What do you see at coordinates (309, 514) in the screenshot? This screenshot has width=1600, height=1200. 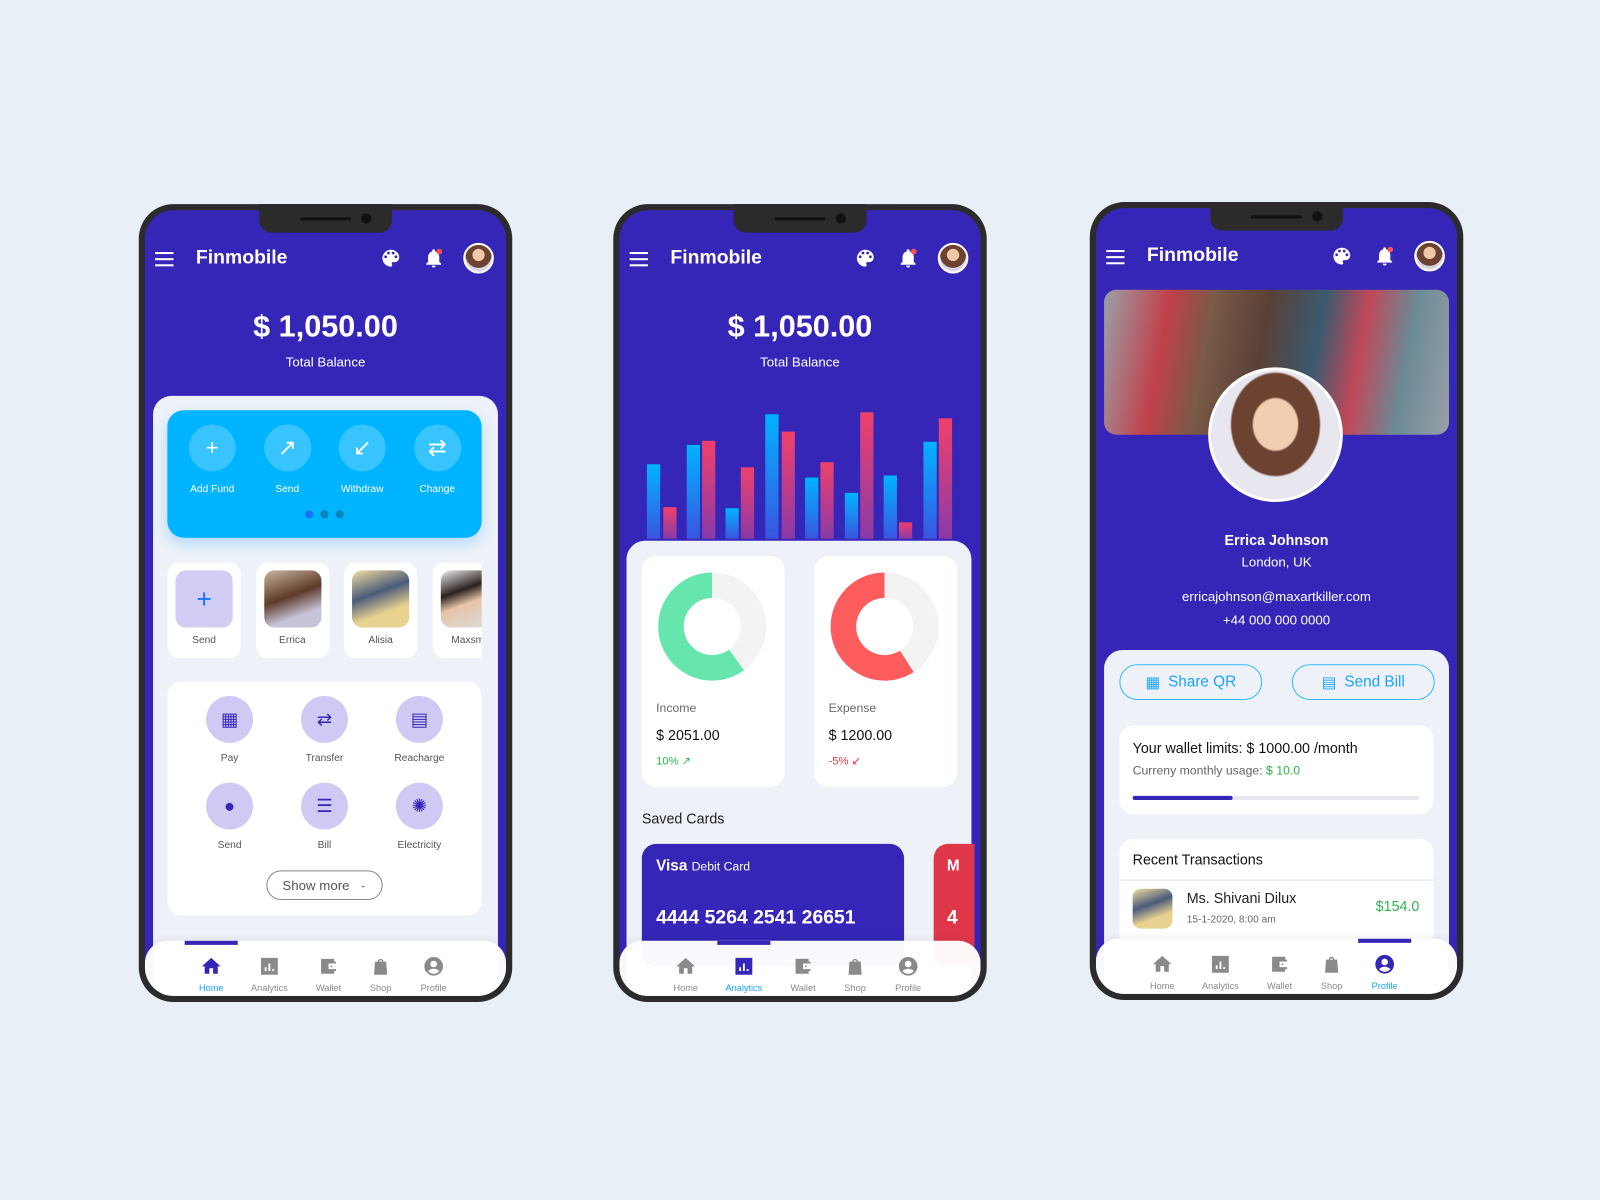 I see `carousel-dot-active` at bounding box center [309, 514].